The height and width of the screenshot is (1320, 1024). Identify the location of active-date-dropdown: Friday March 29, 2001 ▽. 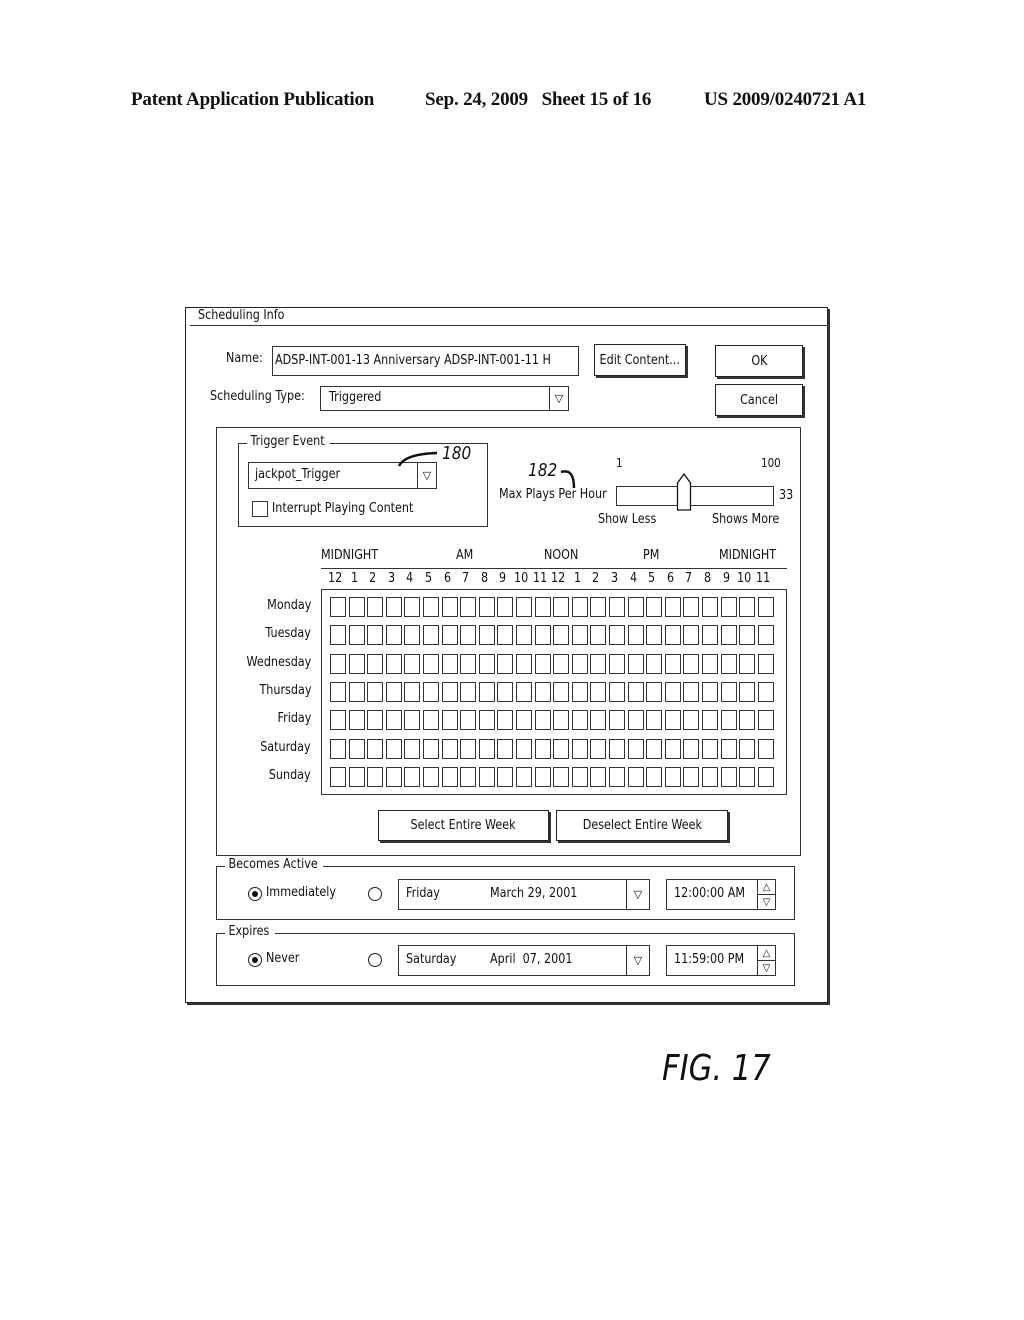
(524, 894).